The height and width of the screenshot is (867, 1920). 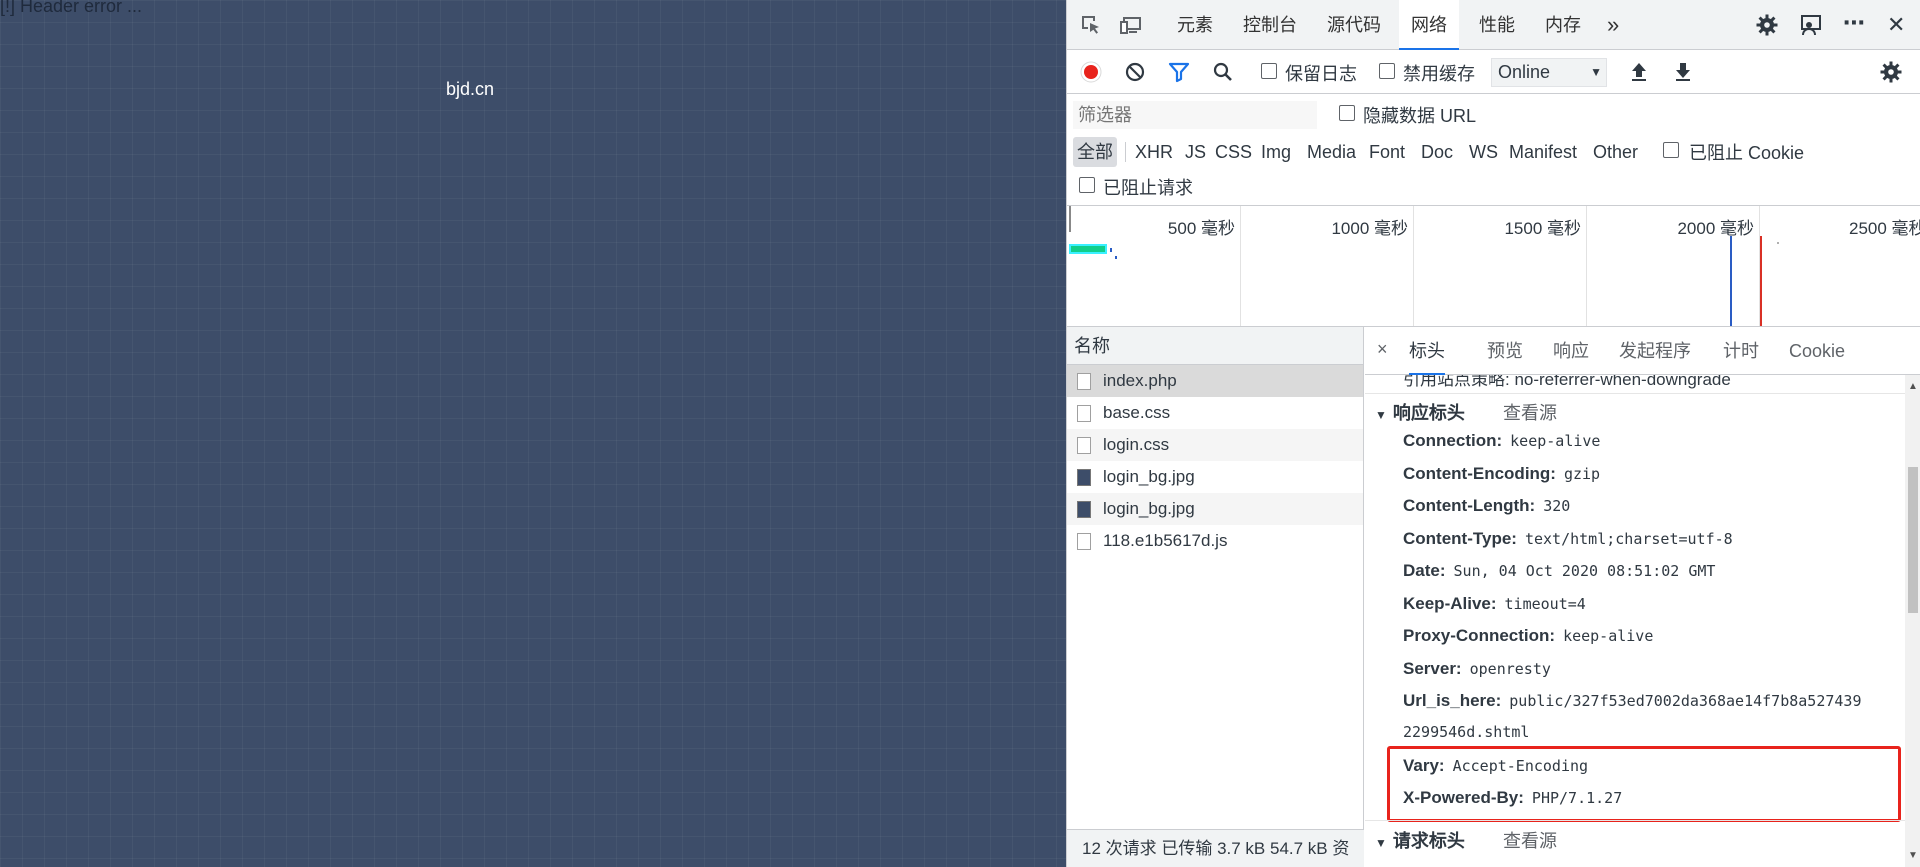 I want to click on tab-network: 网络, so click(x=1429, y=25).